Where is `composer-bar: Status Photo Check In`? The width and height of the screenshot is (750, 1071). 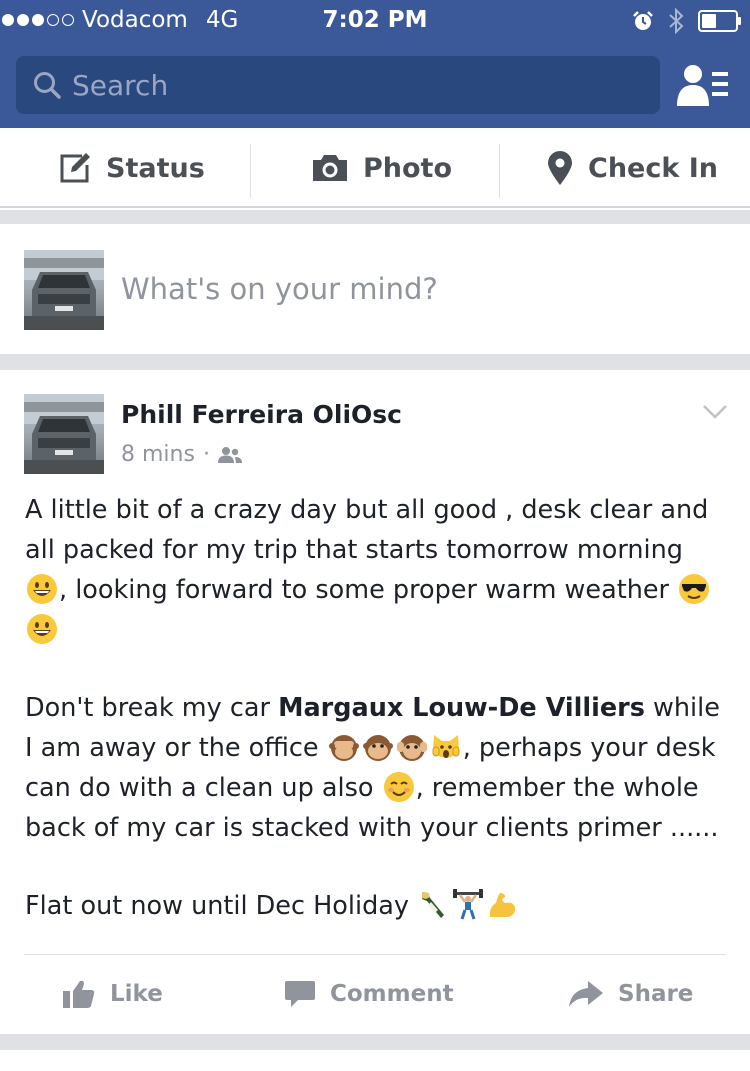
composer-bar: Status Photo Check In is located at coordinates (375, 168).